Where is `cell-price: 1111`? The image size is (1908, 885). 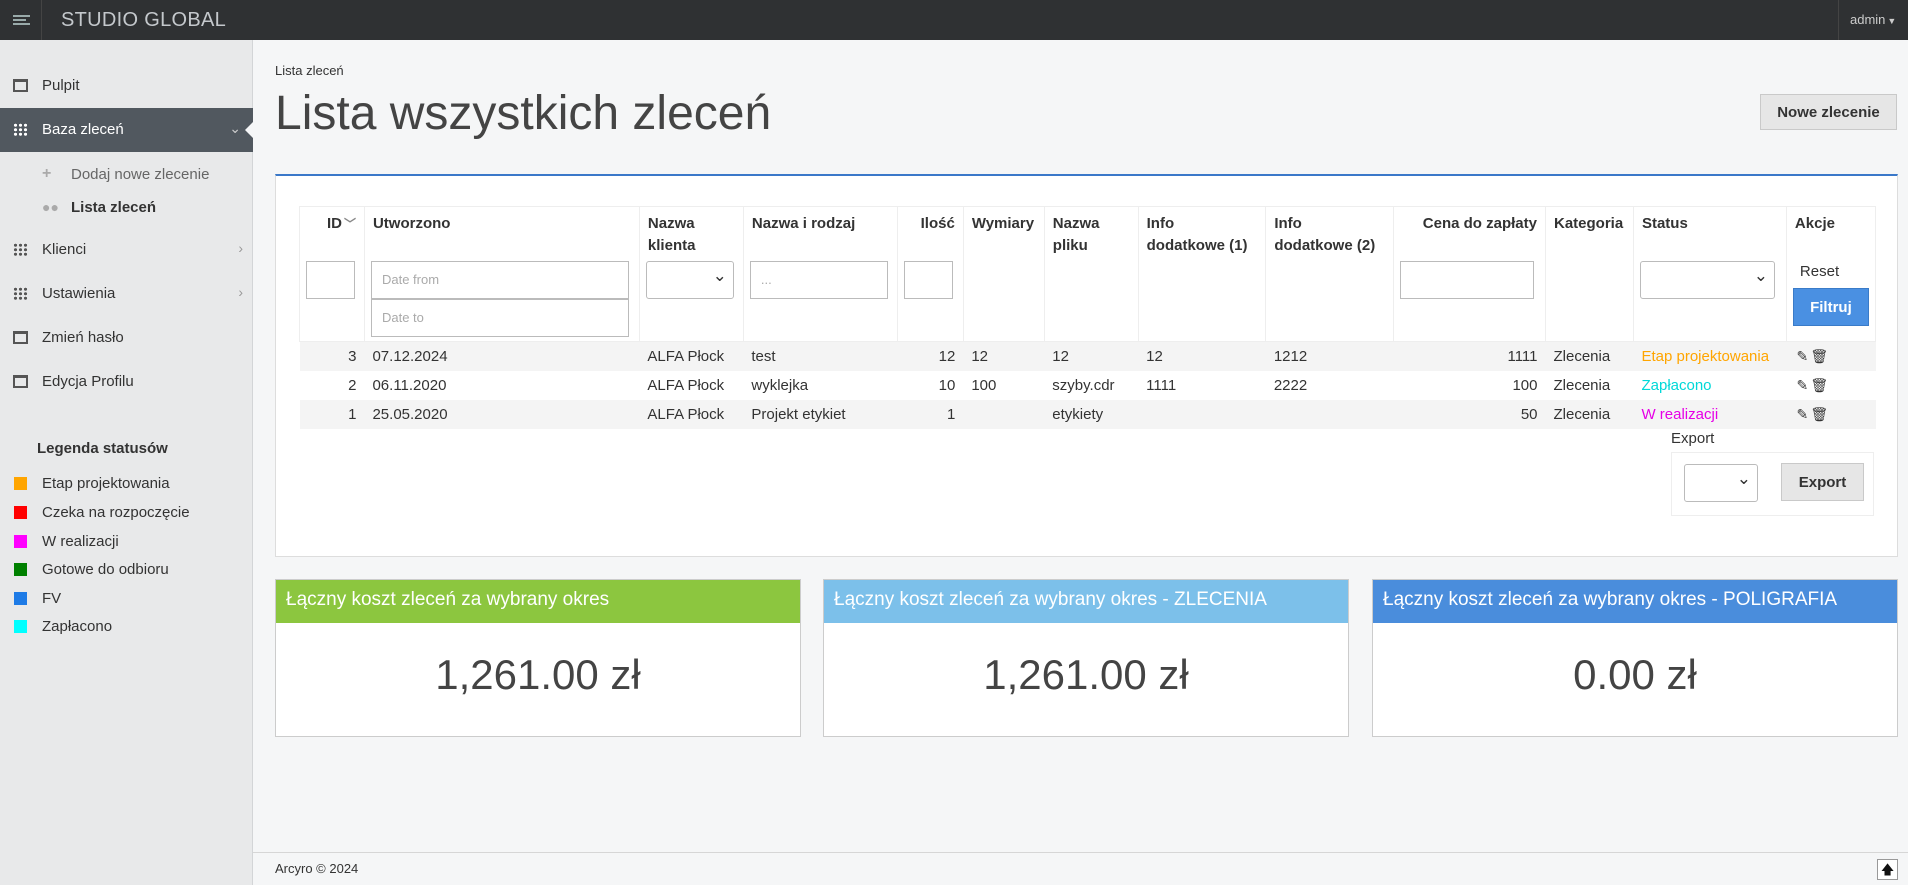 cell-price: 1111 is located at coordinates (1469, 356).